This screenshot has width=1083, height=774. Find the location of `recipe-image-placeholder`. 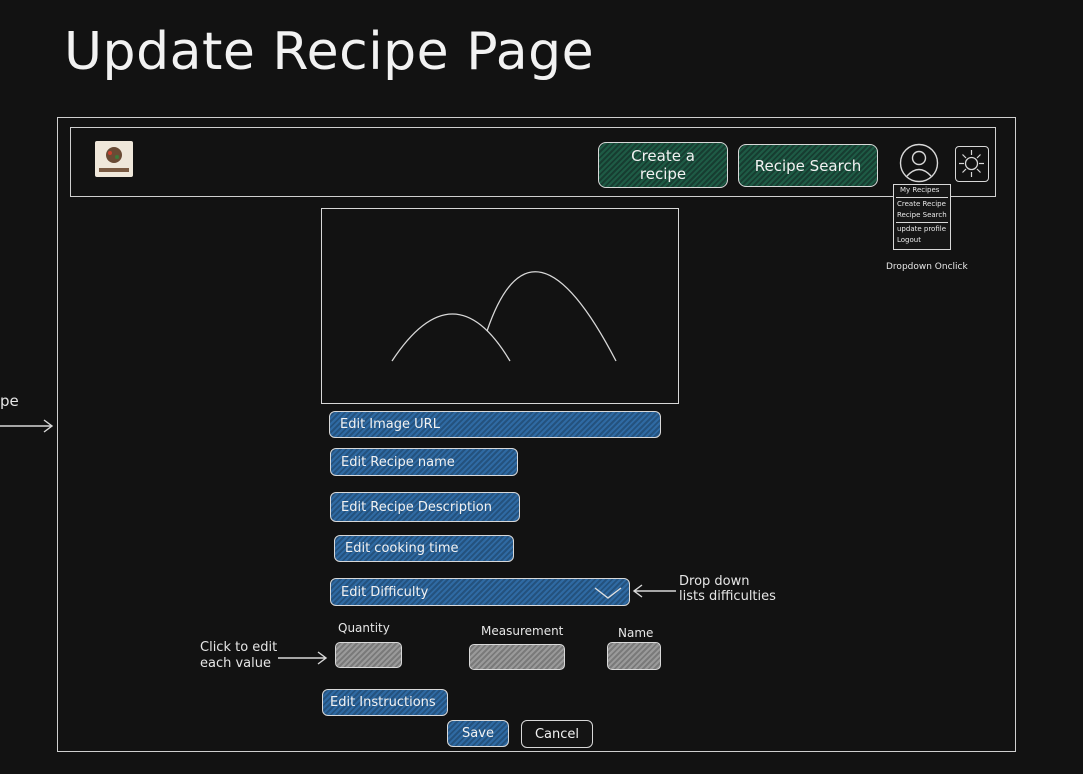

recipe-image-placeholder is located at coordinates (500, 306).